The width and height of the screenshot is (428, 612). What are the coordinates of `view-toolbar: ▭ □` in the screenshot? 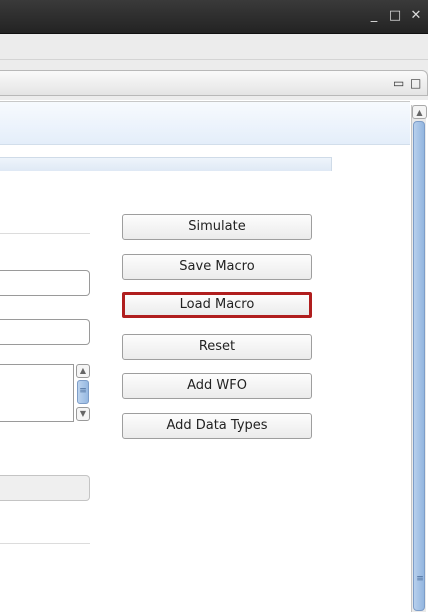 It's located at (214, 80).